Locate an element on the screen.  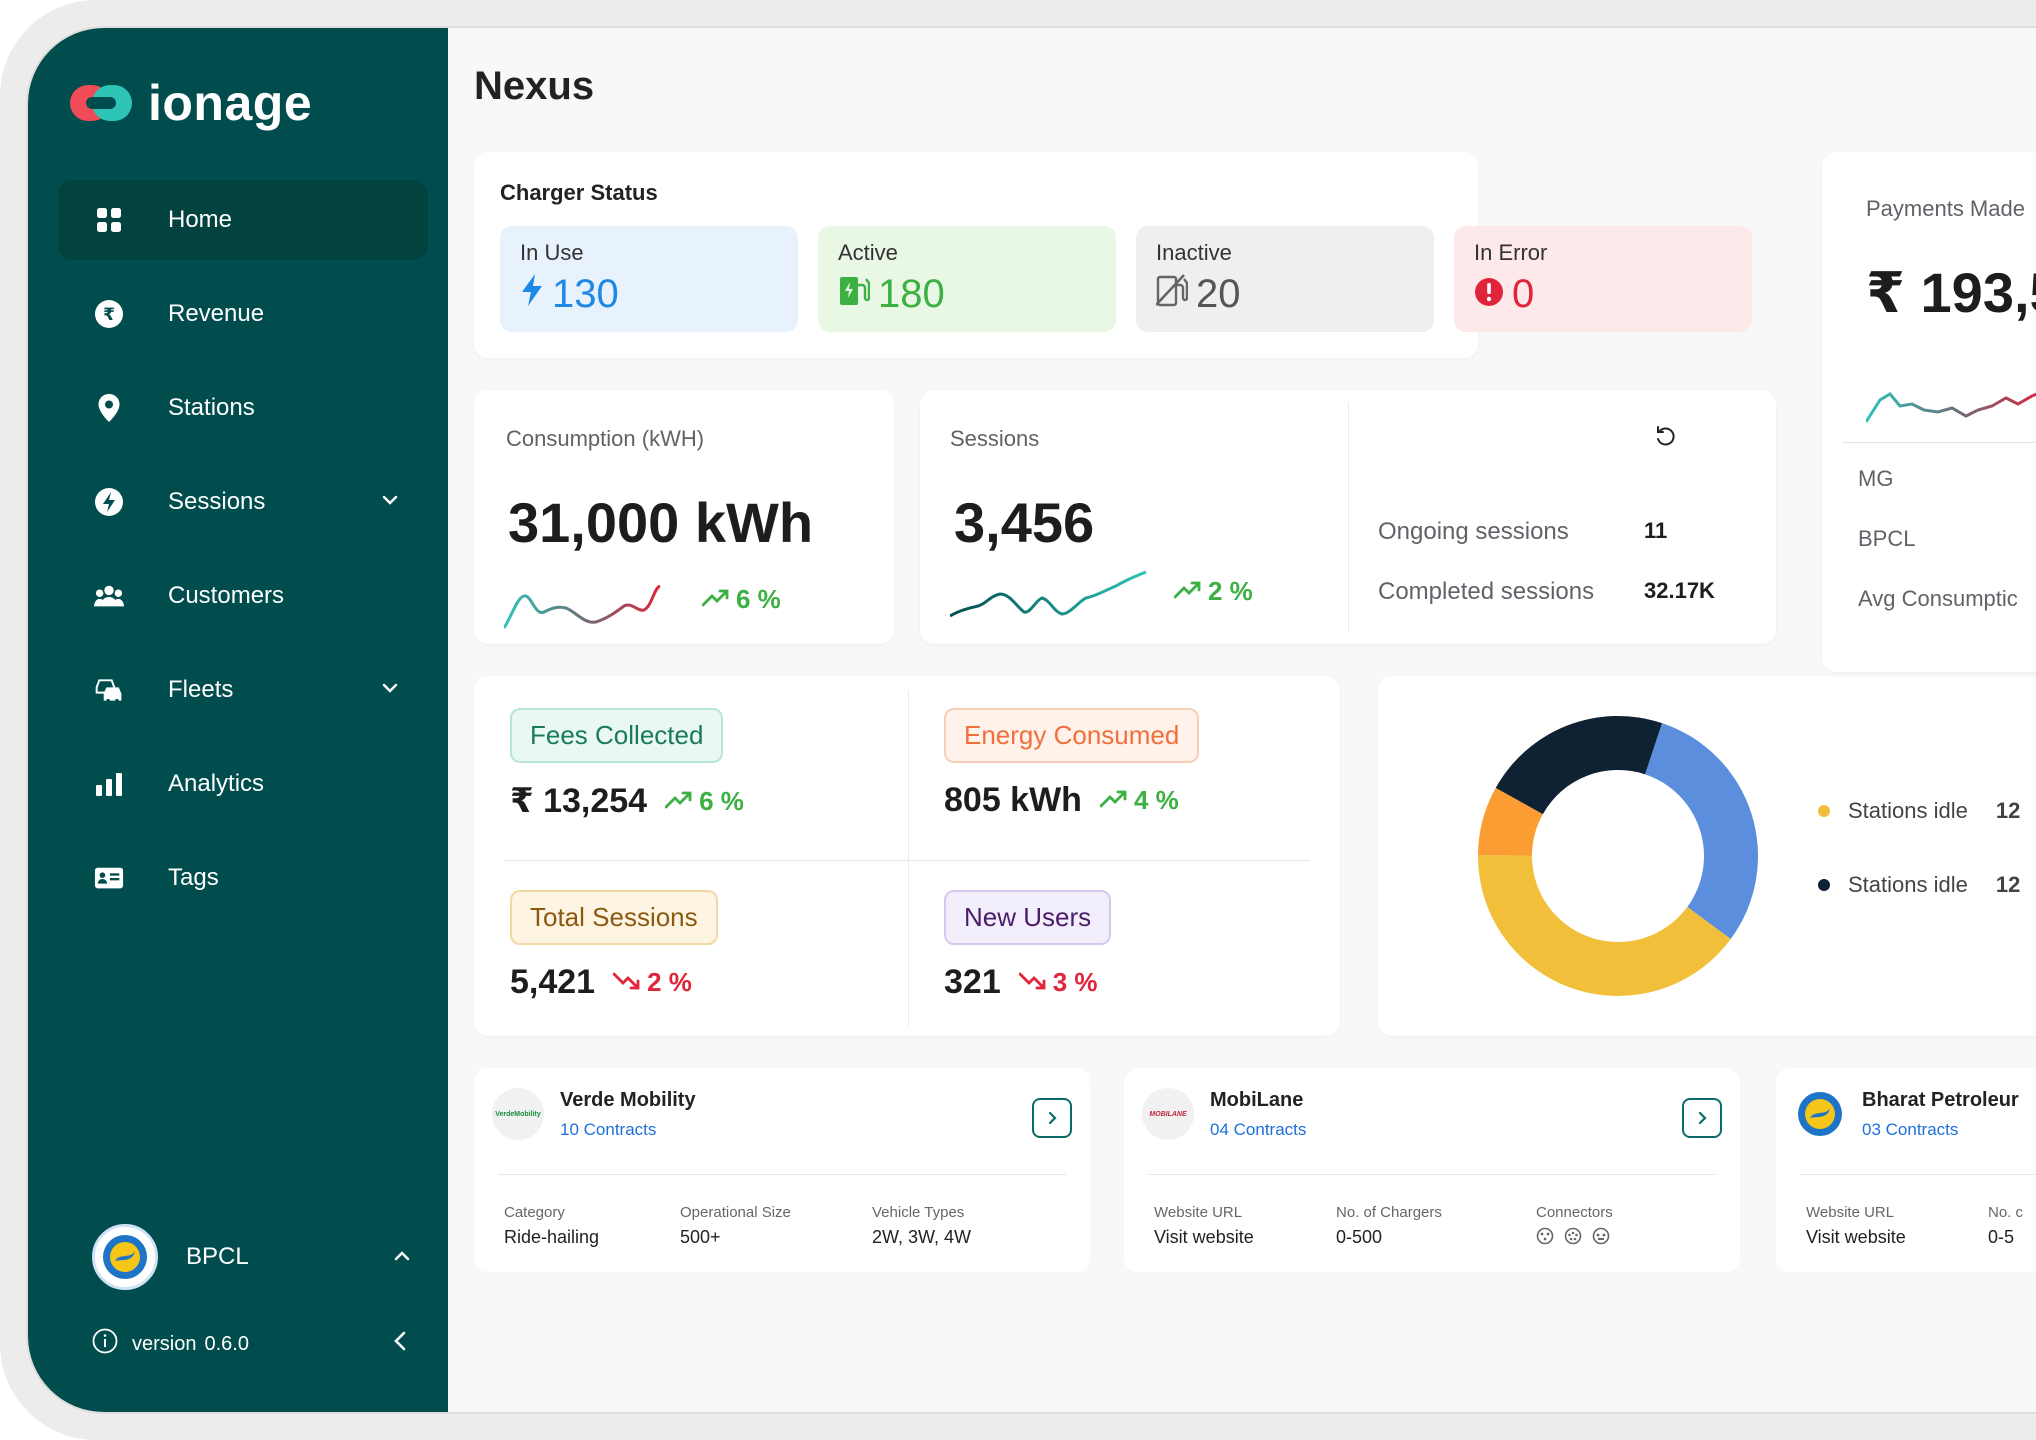
status-tile-inactive: Inactive 20 is located at coordinates (1285, 279).